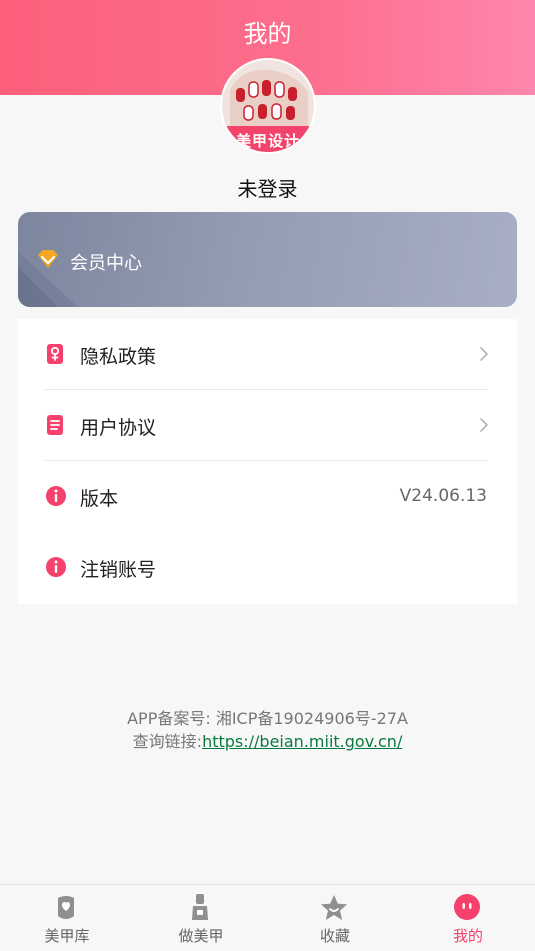 This screenshot has width=535, height=951. What do you see at coordinates (106, 263) in the screenshot?
I see `vip-center-label: 会员中心` at bounding box center [106, 263].